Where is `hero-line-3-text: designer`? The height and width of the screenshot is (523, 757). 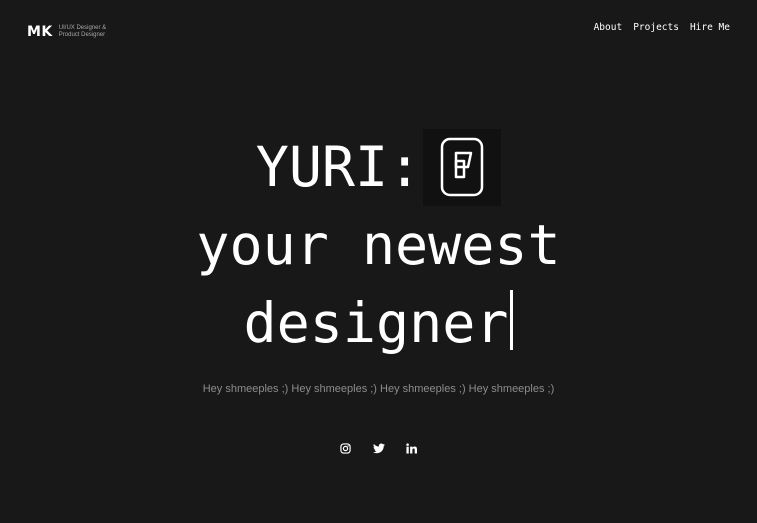 hero-line-3-text: designer is located at coordinates (376, 323).